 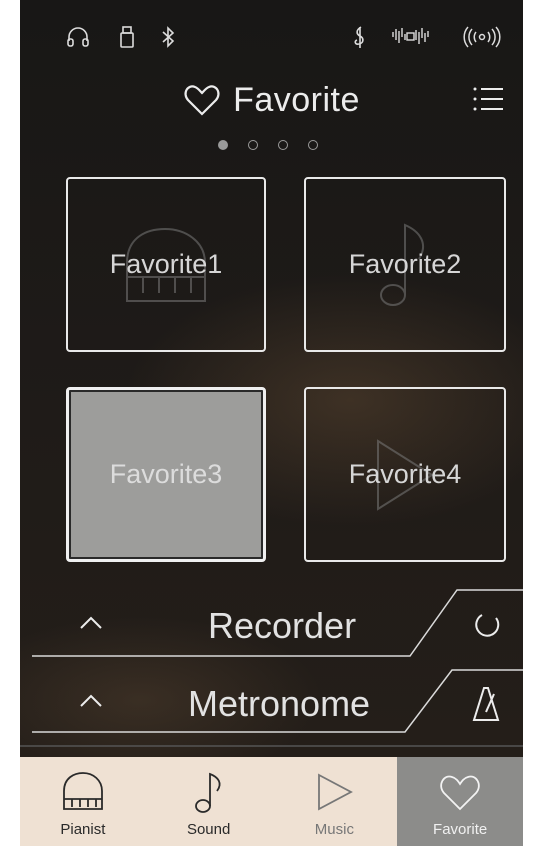 I want to click on favorite-tile-3: Favorite3, so click(x=166, y=474).